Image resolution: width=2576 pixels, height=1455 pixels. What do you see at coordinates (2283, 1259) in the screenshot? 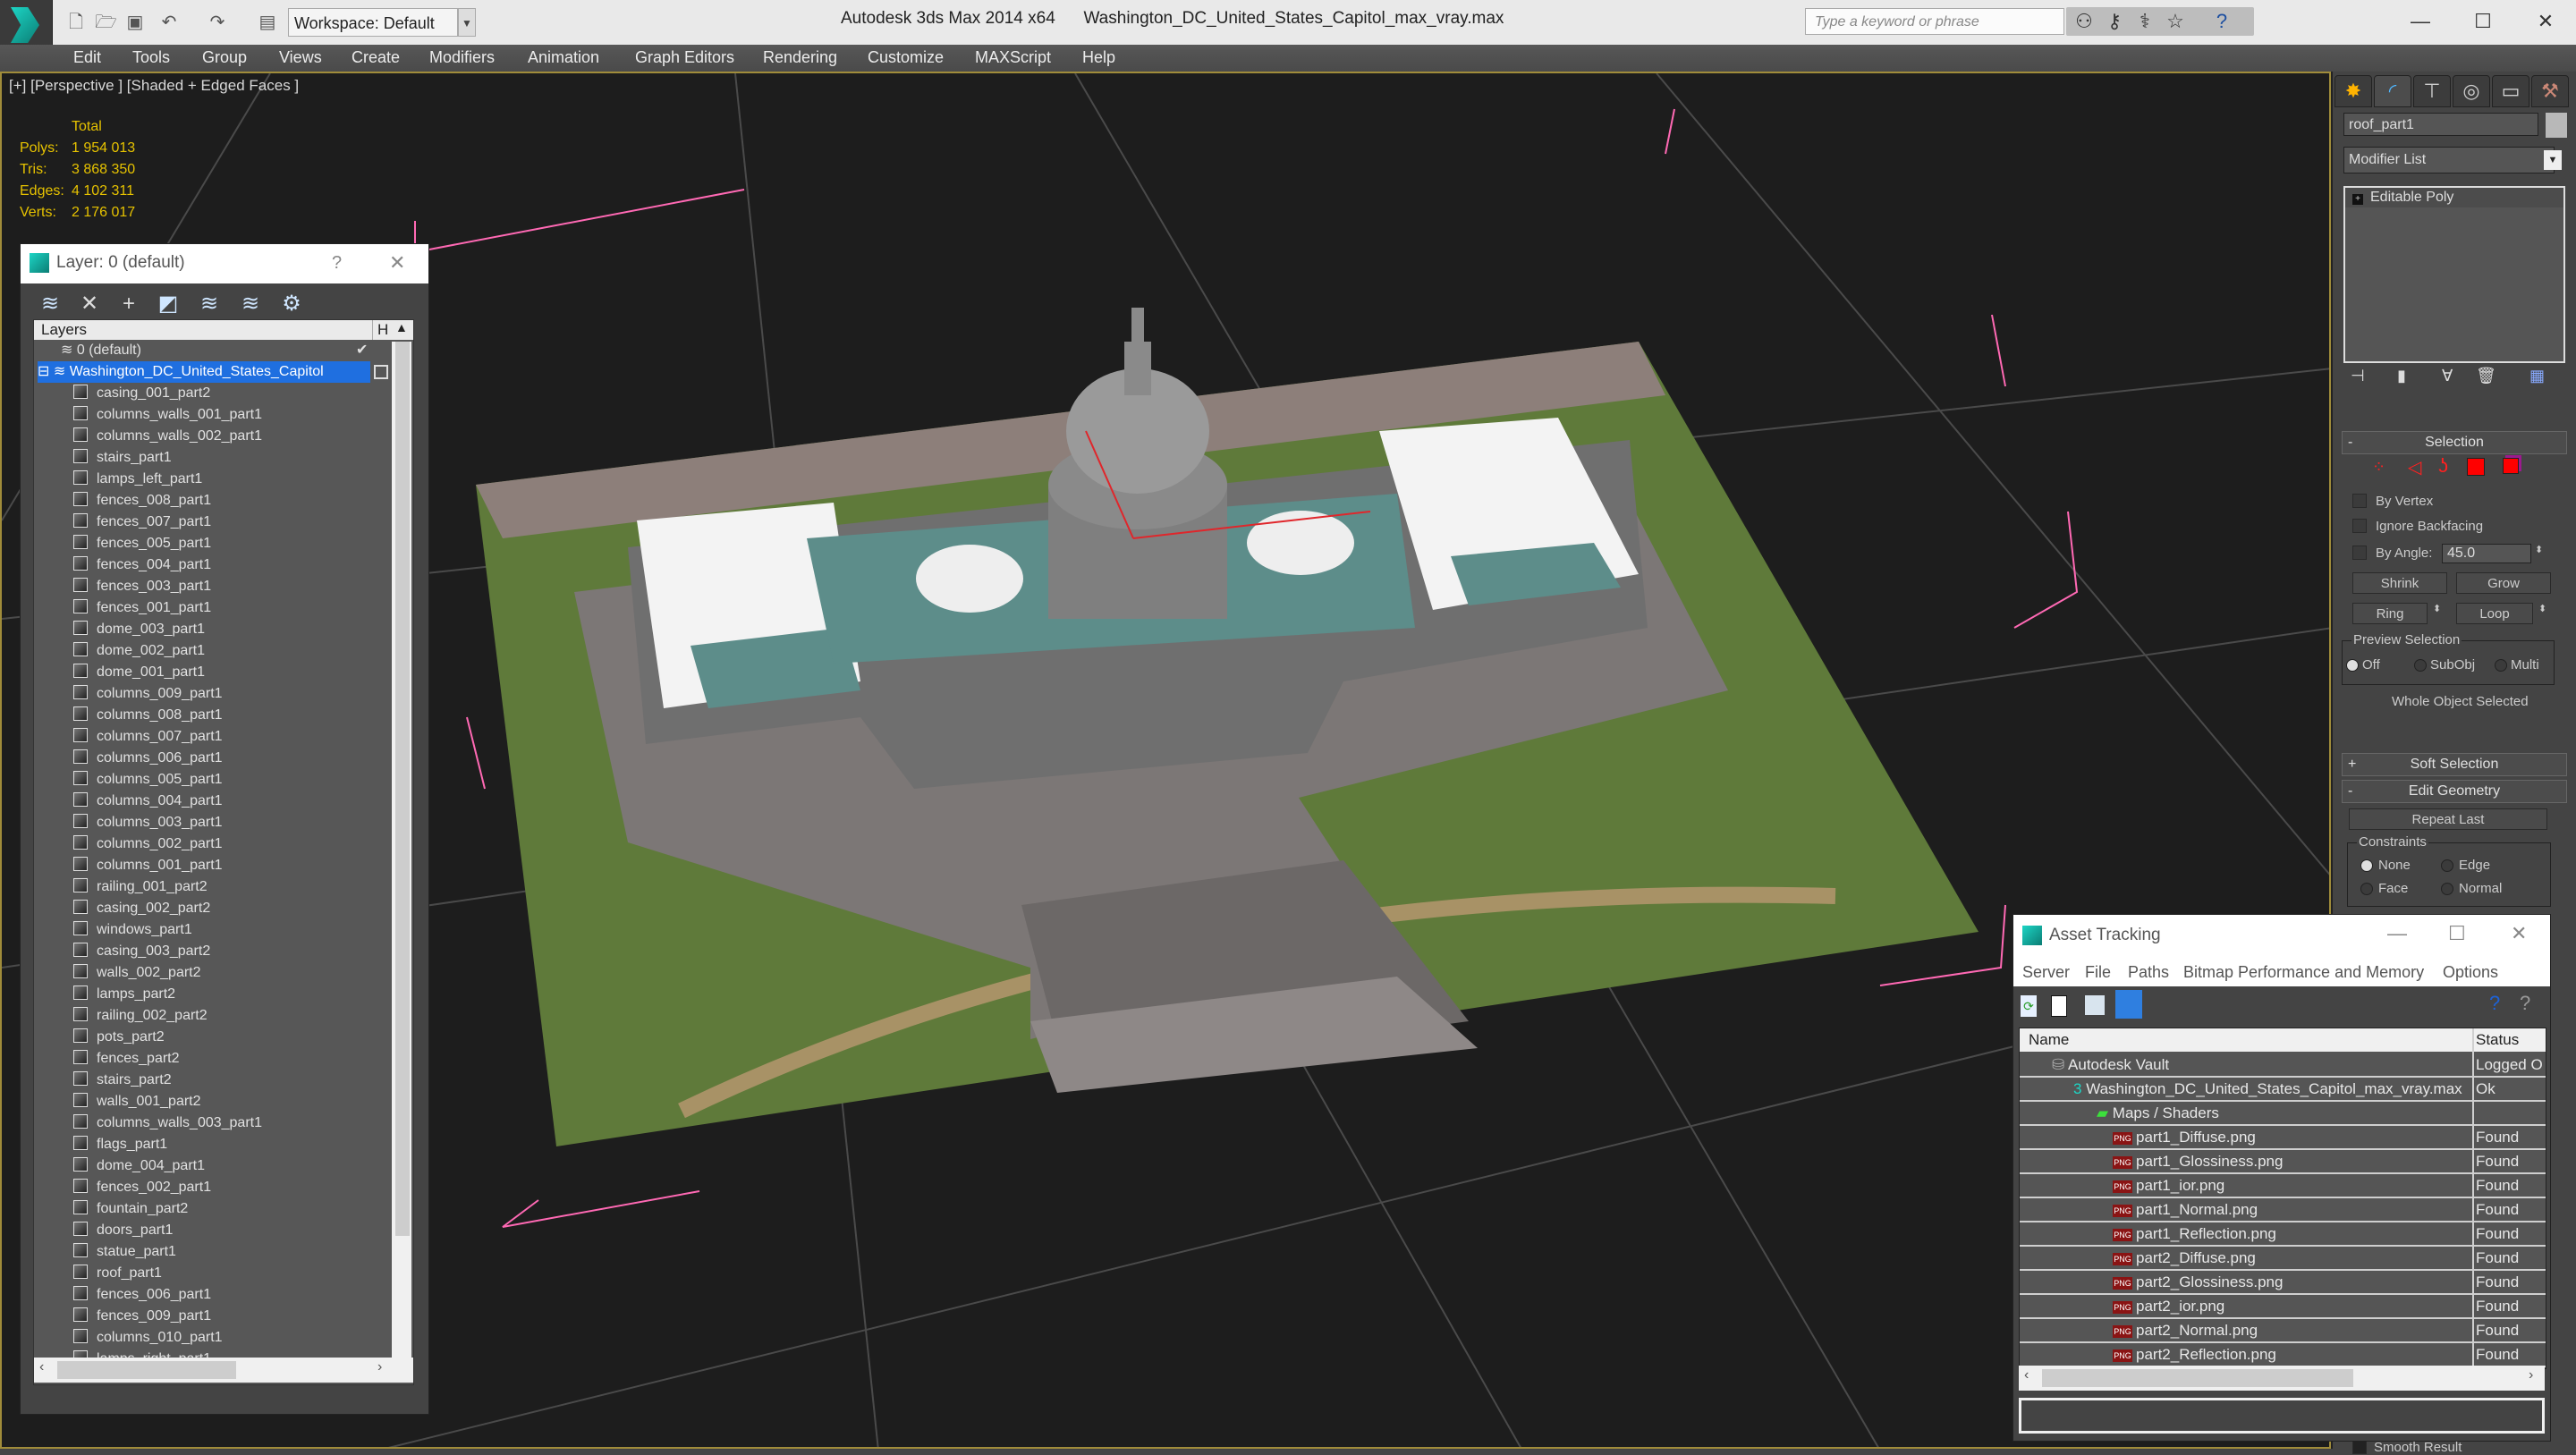
I see `asset-row: PNG part2_Diffuse.png Found` at bounding box center [2283, 1259].